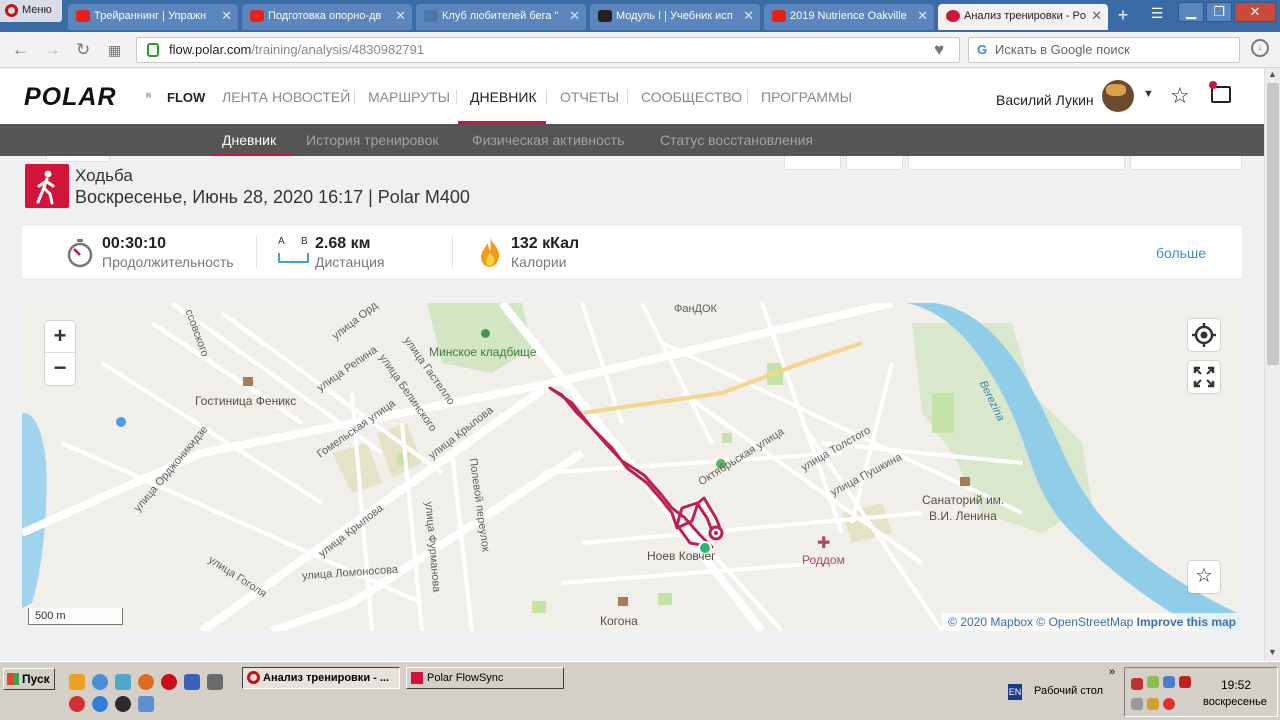 The image size is (1280, 720). What do you see at coordinates (169, 682) in the screenshot?
I see `opera-icon` at bounding box center [169, 682].